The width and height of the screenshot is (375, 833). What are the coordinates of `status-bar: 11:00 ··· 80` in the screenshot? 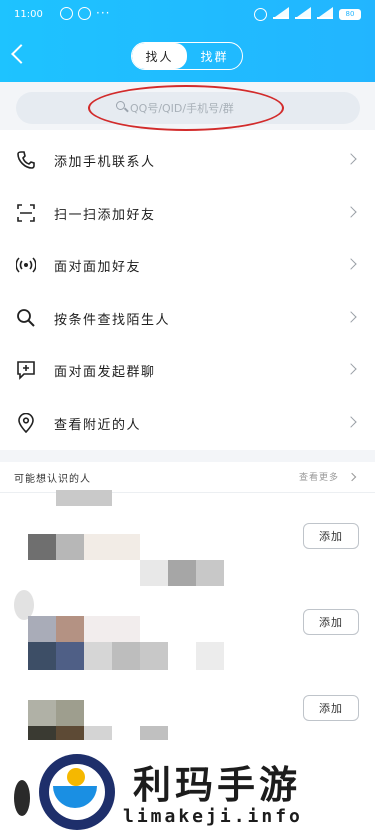 It's located at (187, 15).